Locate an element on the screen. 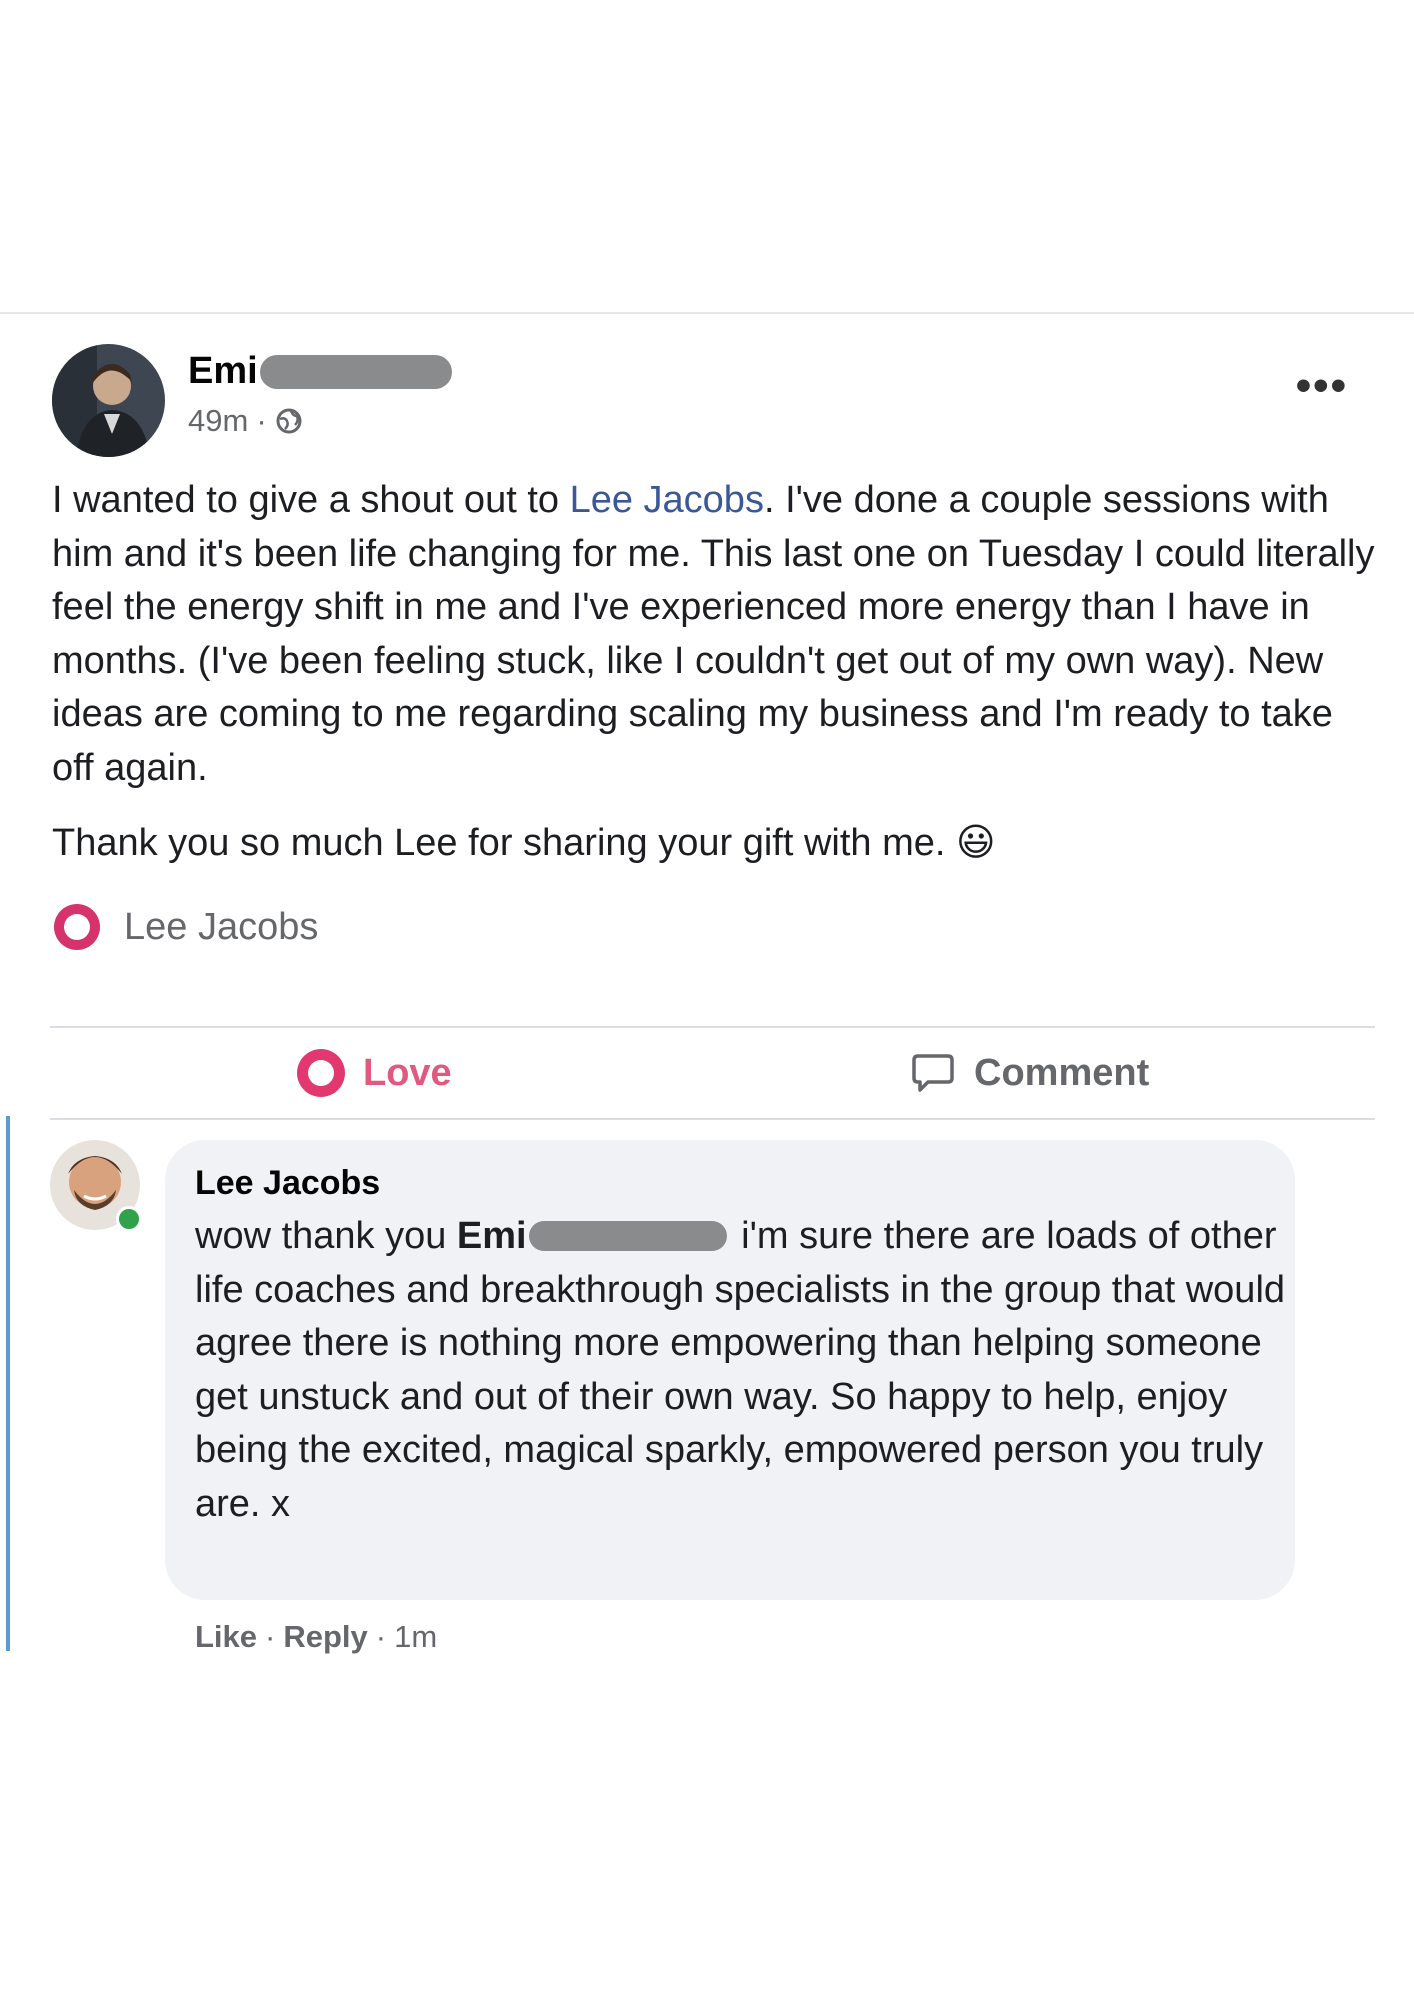  post-header: Emi 49m · is located at coordinates (252, 400).